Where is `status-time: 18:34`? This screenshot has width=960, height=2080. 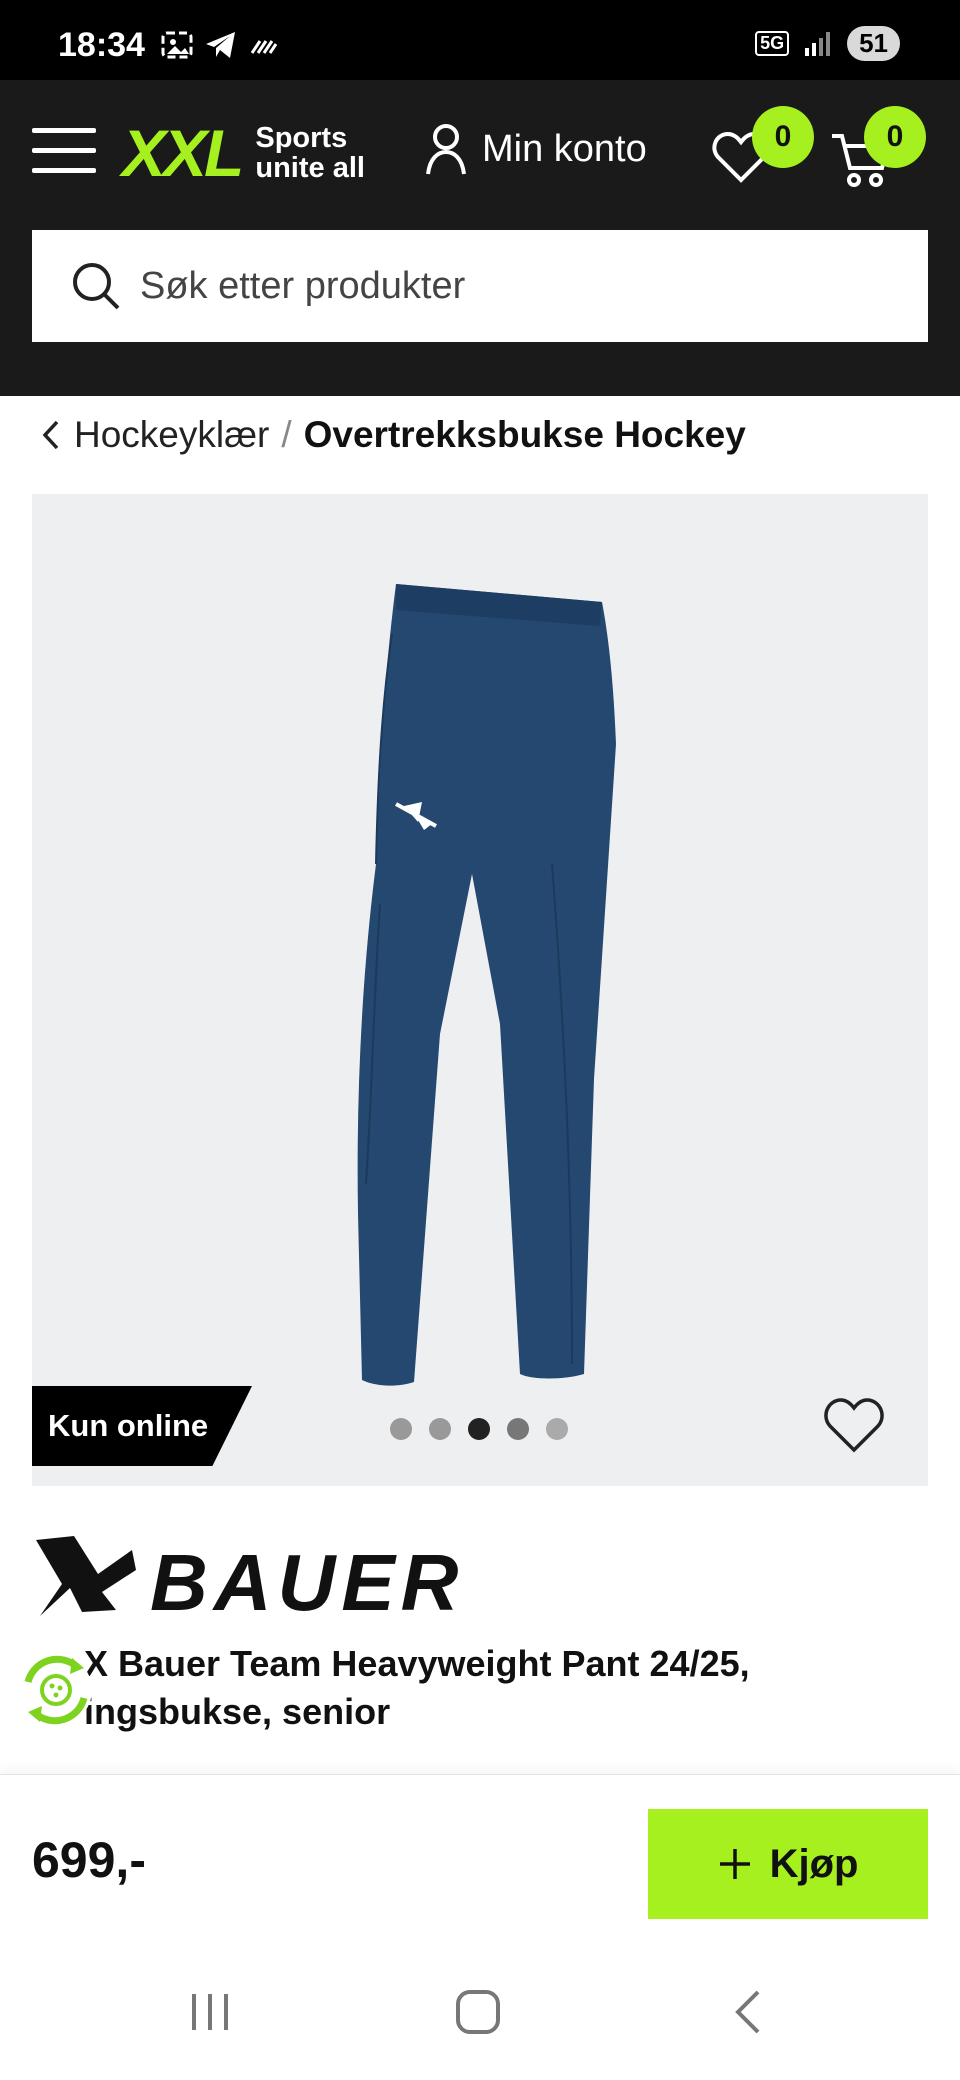 status-time: 18:34 is located at coordinates (101, 45).